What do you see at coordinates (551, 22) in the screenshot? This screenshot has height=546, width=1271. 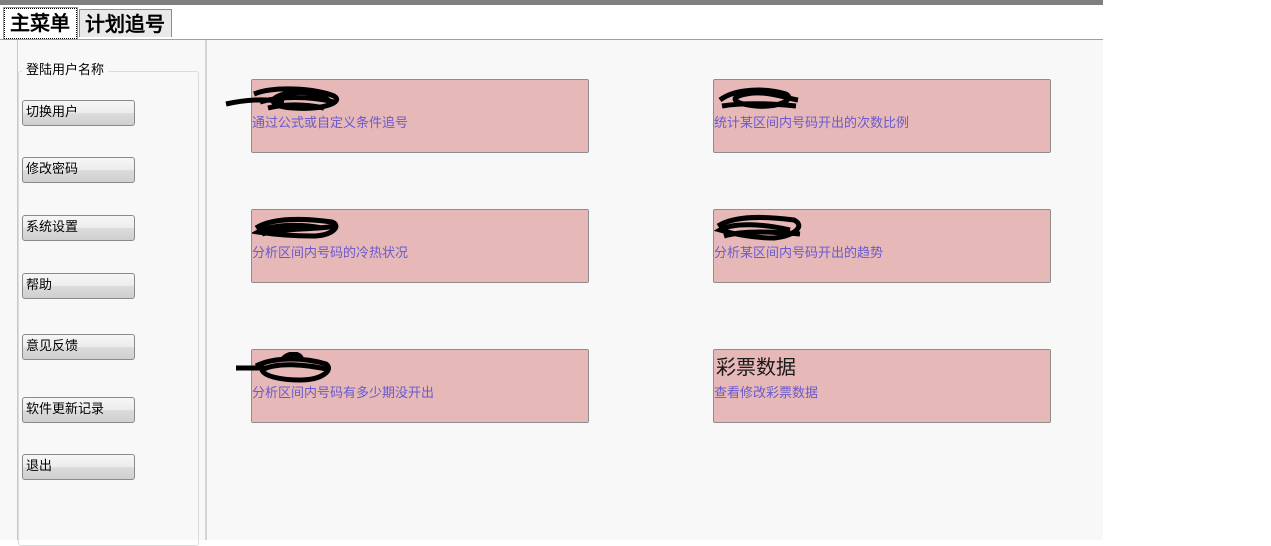 I see `tab-strip: 主菜单 计划追号` at bounding box center [551, 22].